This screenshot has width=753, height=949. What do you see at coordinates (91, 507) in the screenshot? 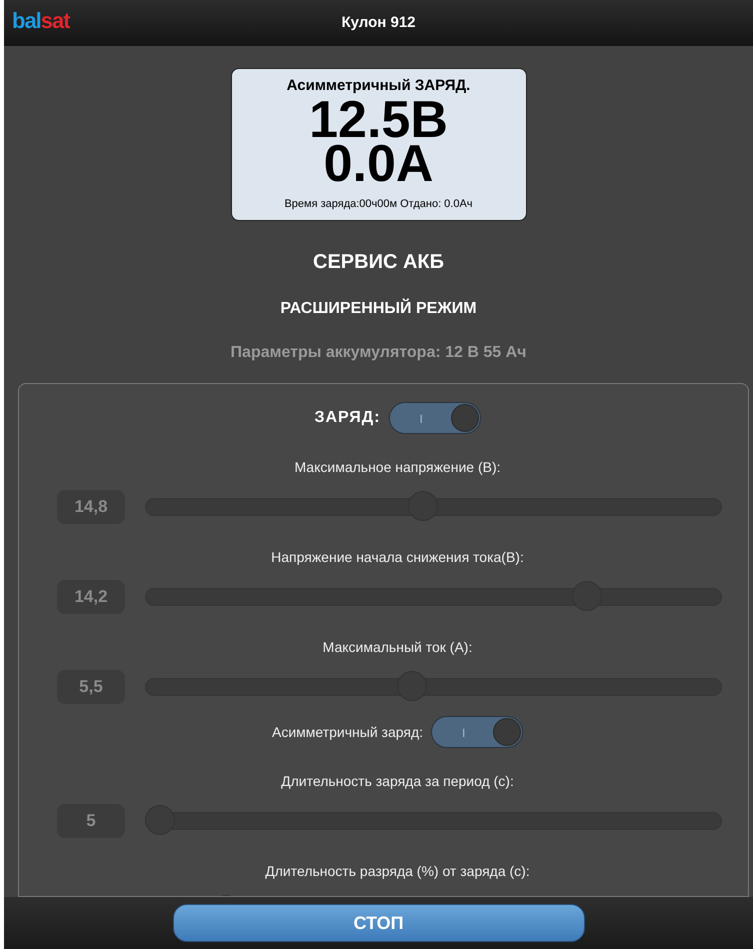
I see `value-field: 14,8` at bounding box center [91, 507].